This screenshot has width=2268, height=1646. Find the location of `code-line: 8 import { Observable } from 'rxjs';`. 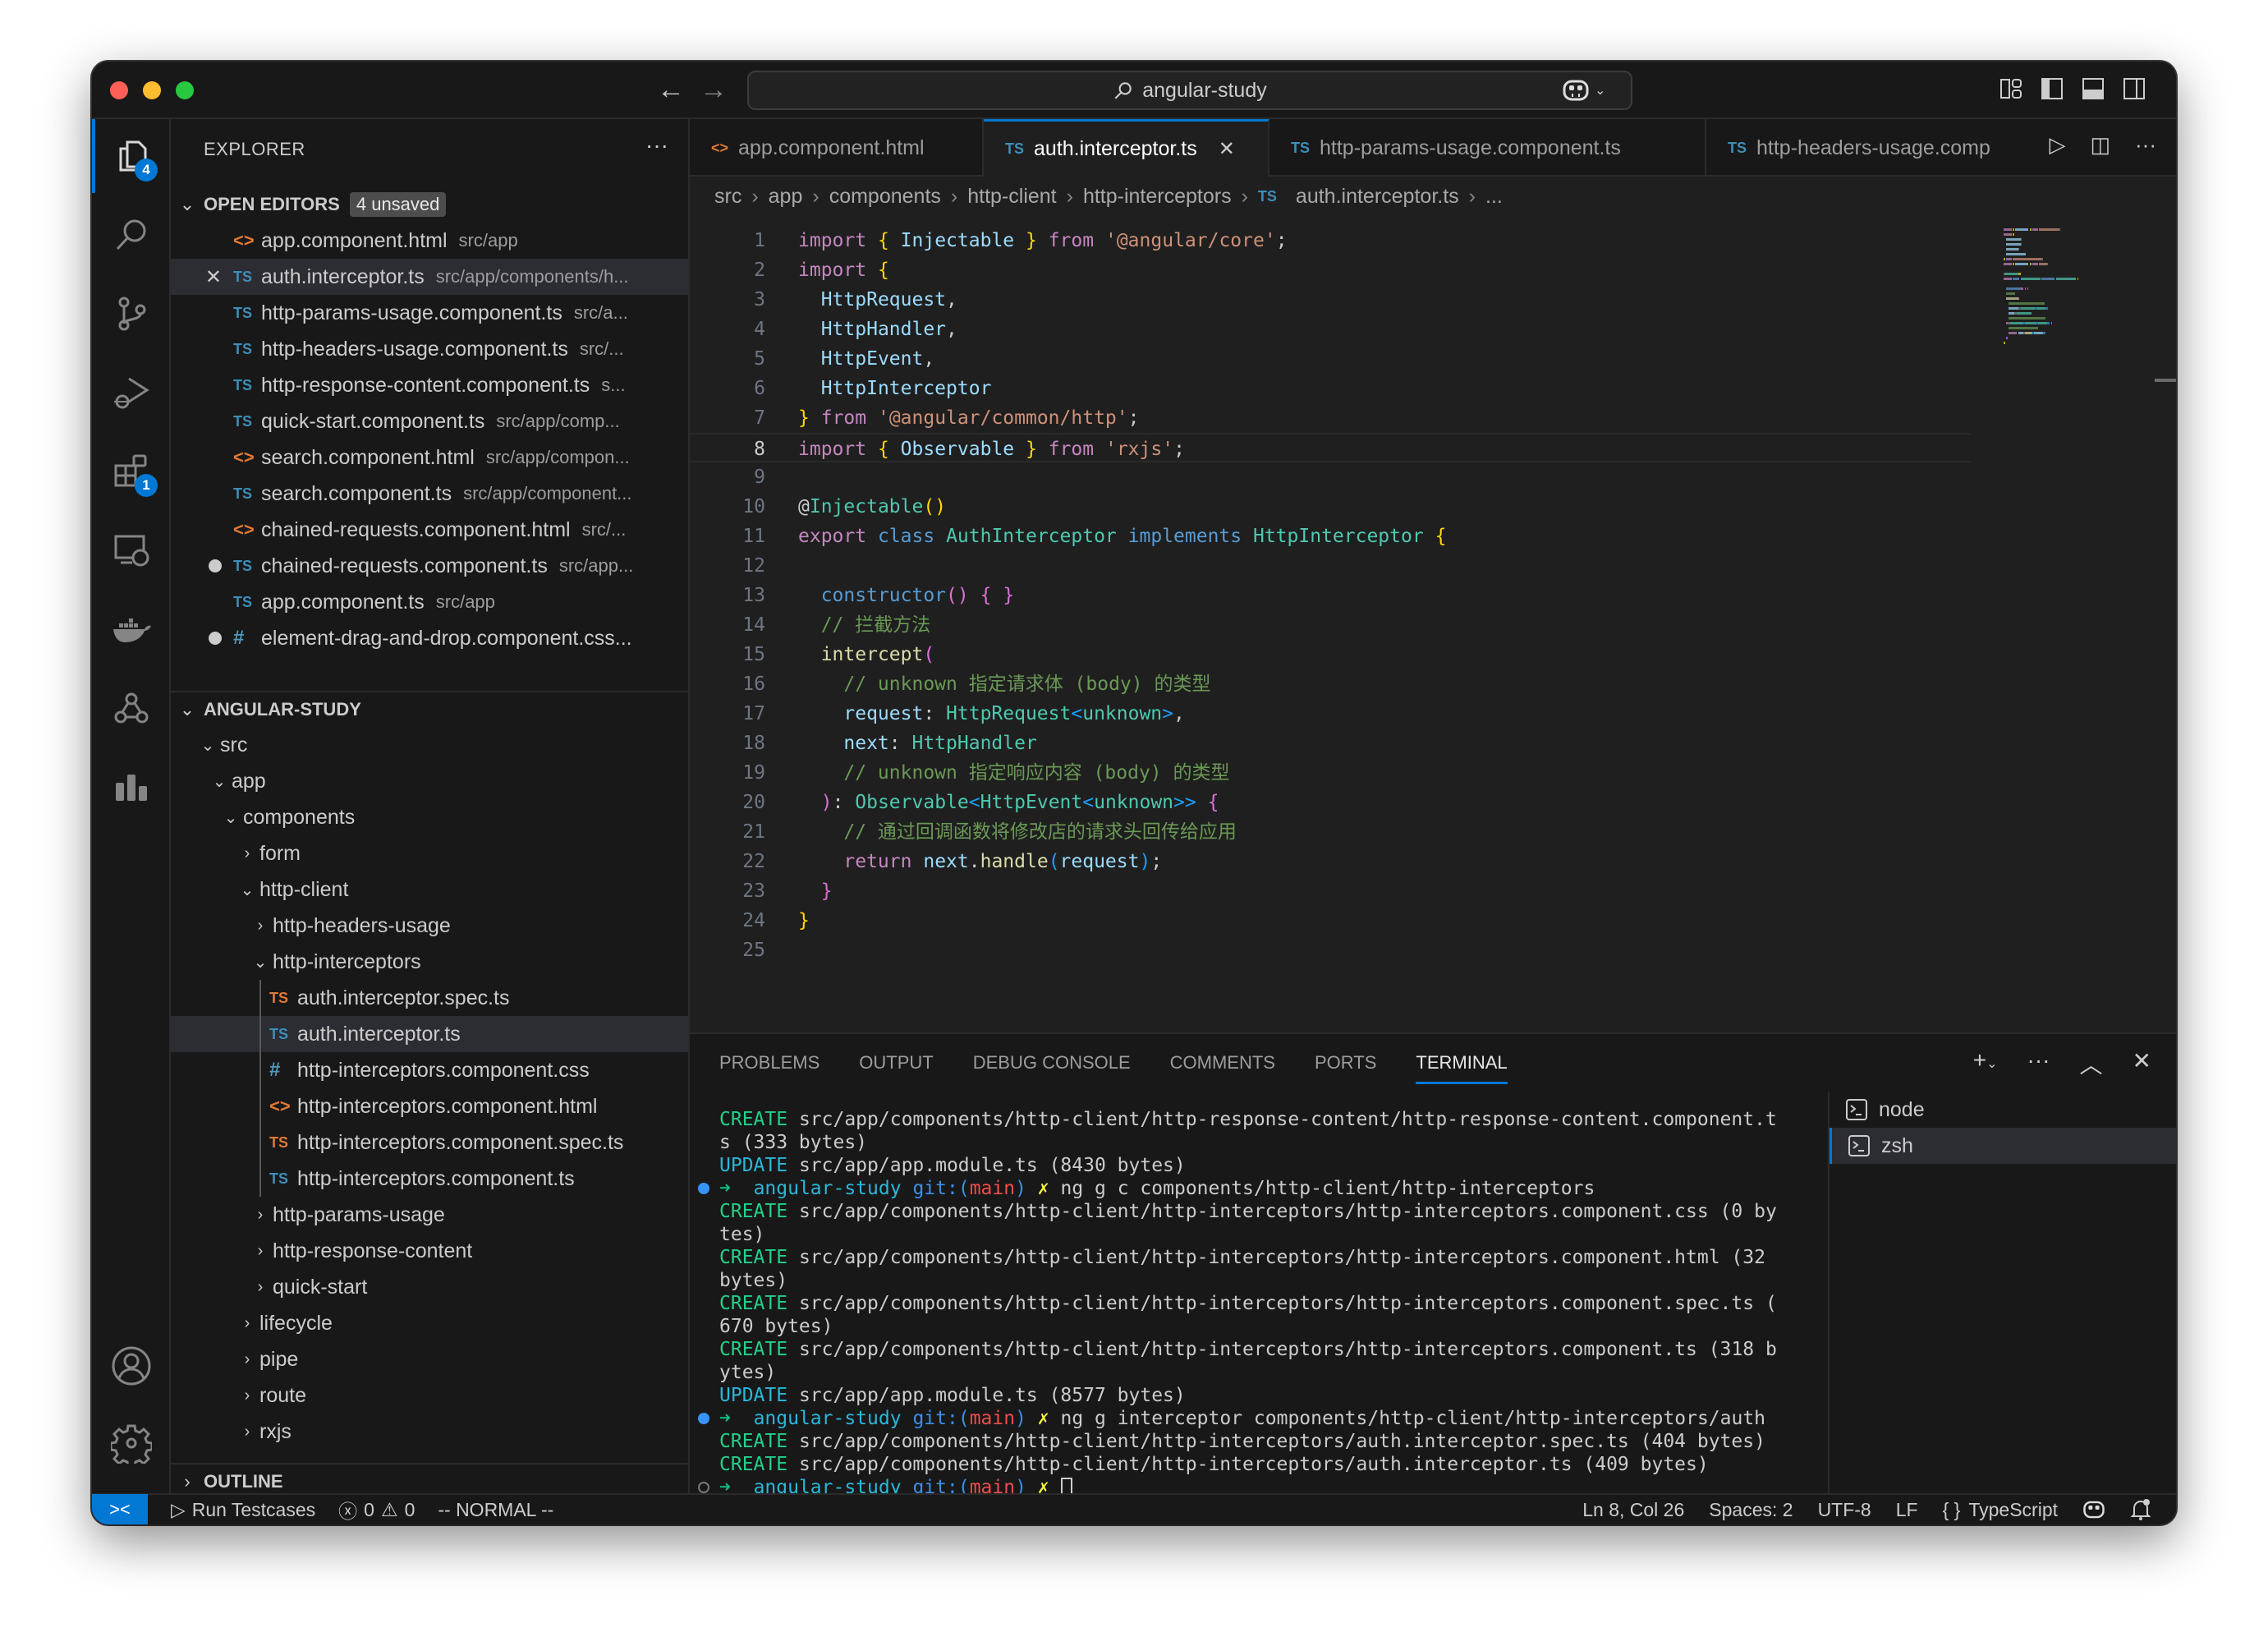

code-line: 8 import { Observable } from 'rxjs'; is located at coordinates (1330, 448).